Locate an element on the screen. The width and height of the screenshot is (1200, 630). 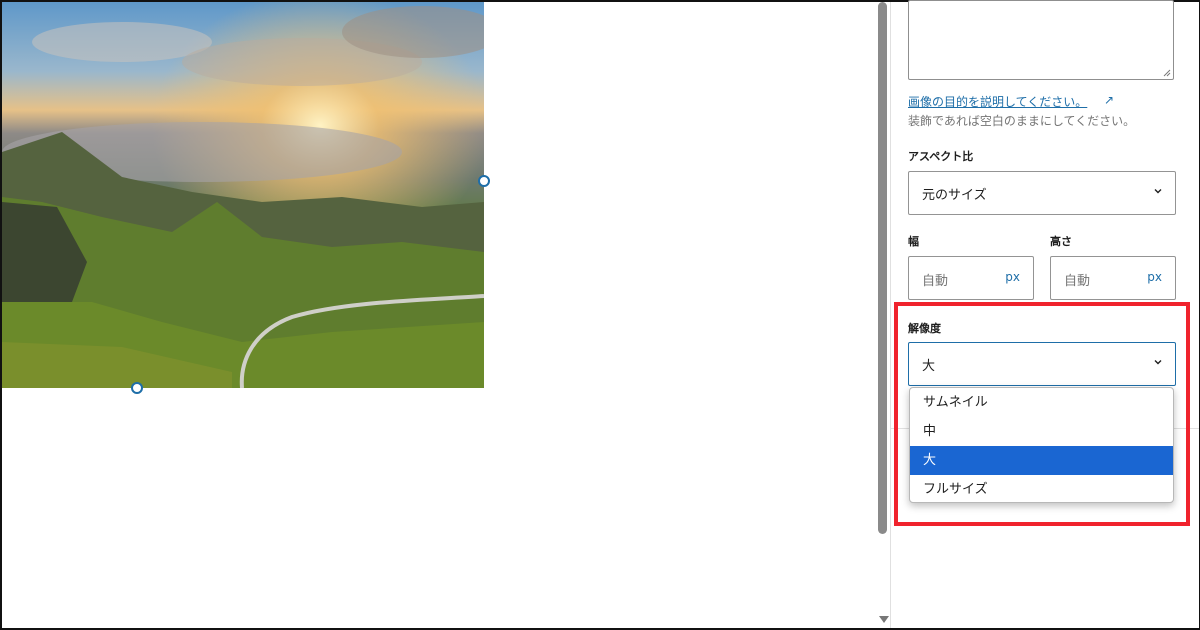
resolution-option-medium: 中 is located at coordinates (1041, 431).